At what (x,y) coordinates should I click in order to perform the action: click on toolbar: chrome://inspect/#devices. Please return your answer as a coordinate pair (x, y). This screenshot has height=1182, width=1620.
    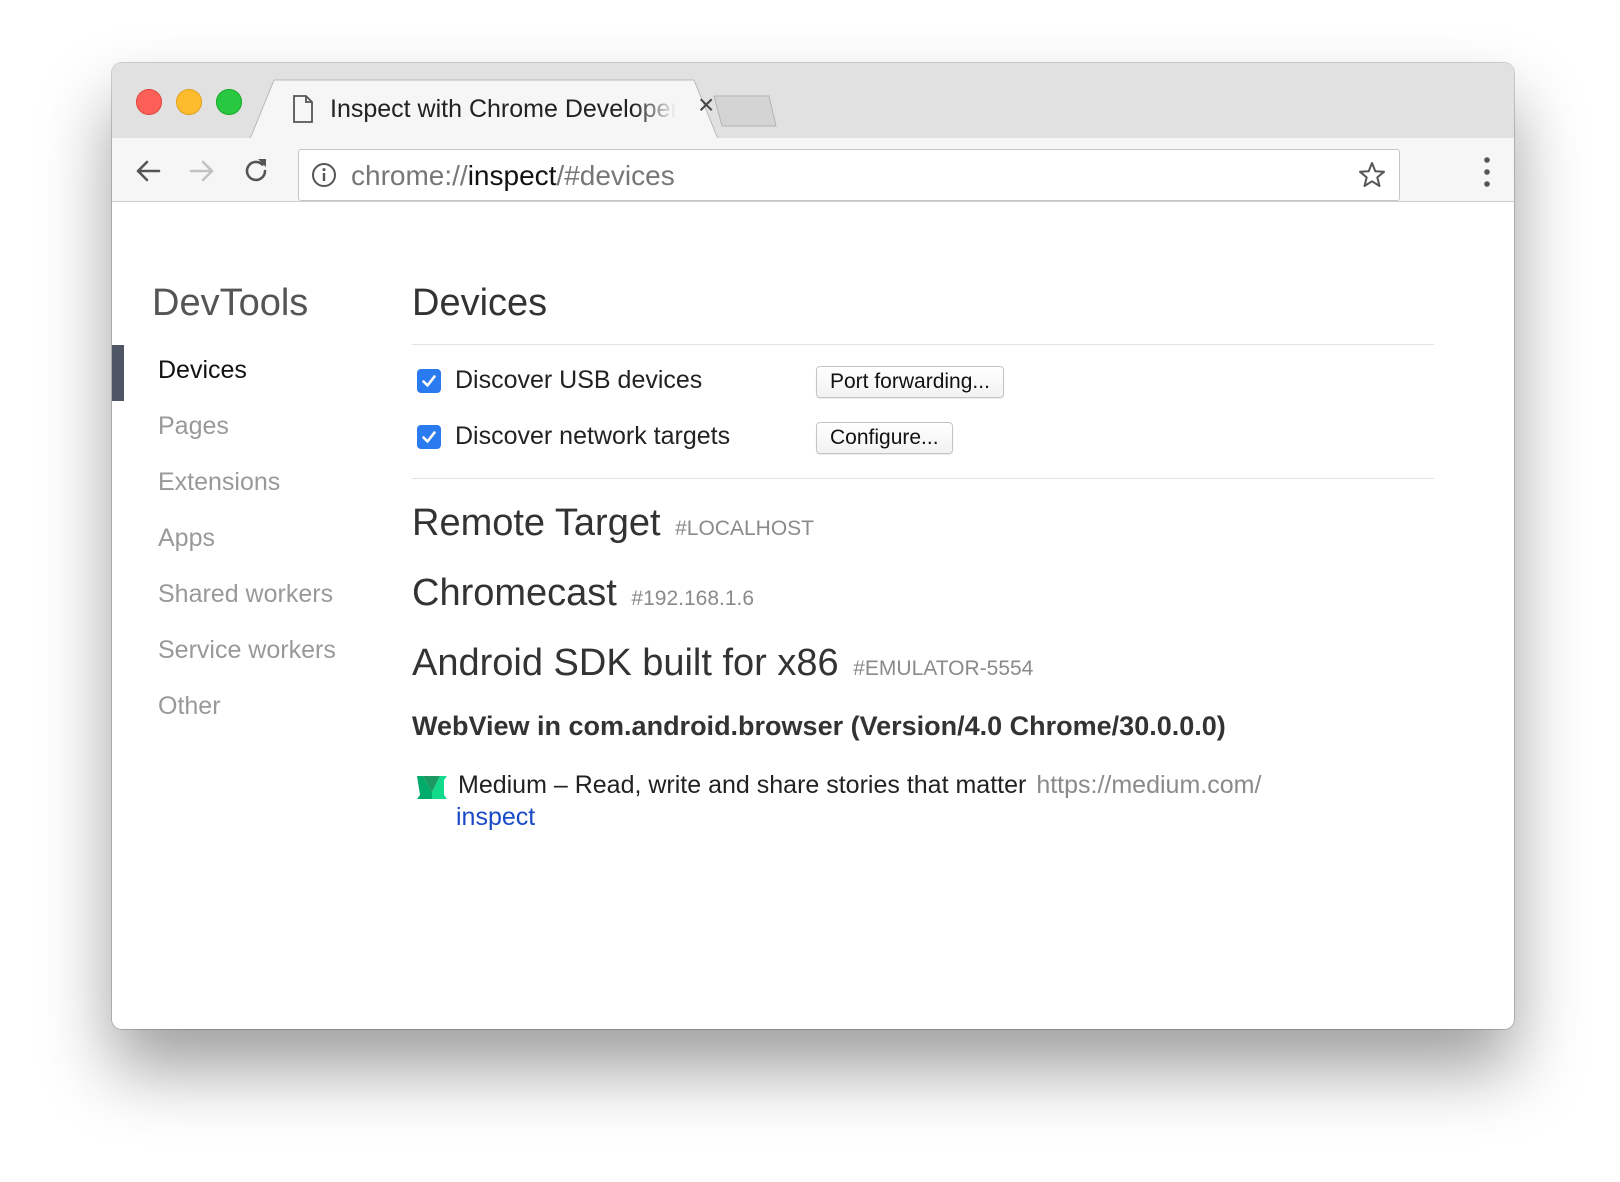
    Looking at the image, I should click on (813, 170).